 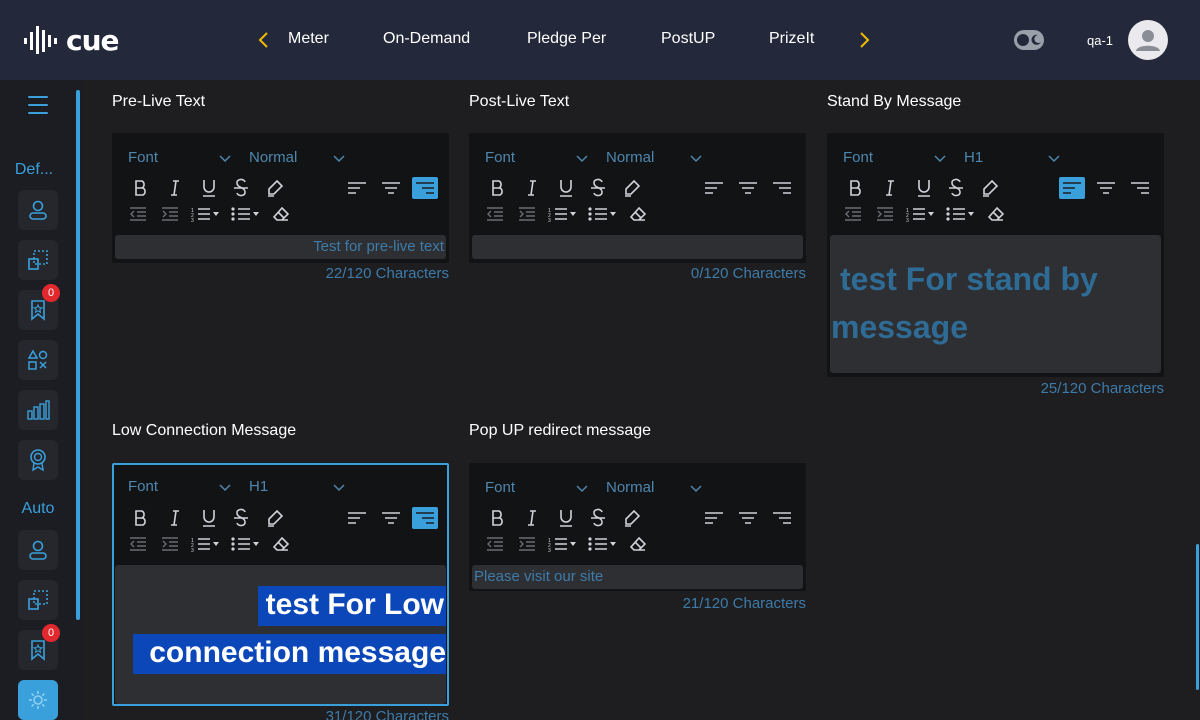 I want to click on avatar, so click(x=1148, y=40).